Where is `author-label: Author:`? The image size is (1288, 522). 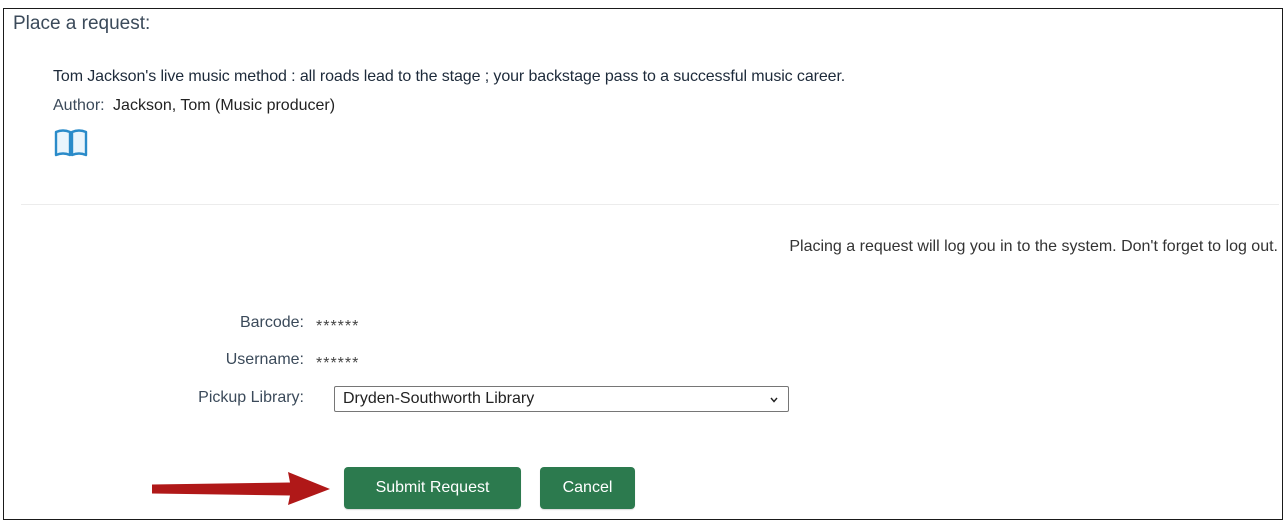 author-label: Author: is located at coordinates (79, 105).